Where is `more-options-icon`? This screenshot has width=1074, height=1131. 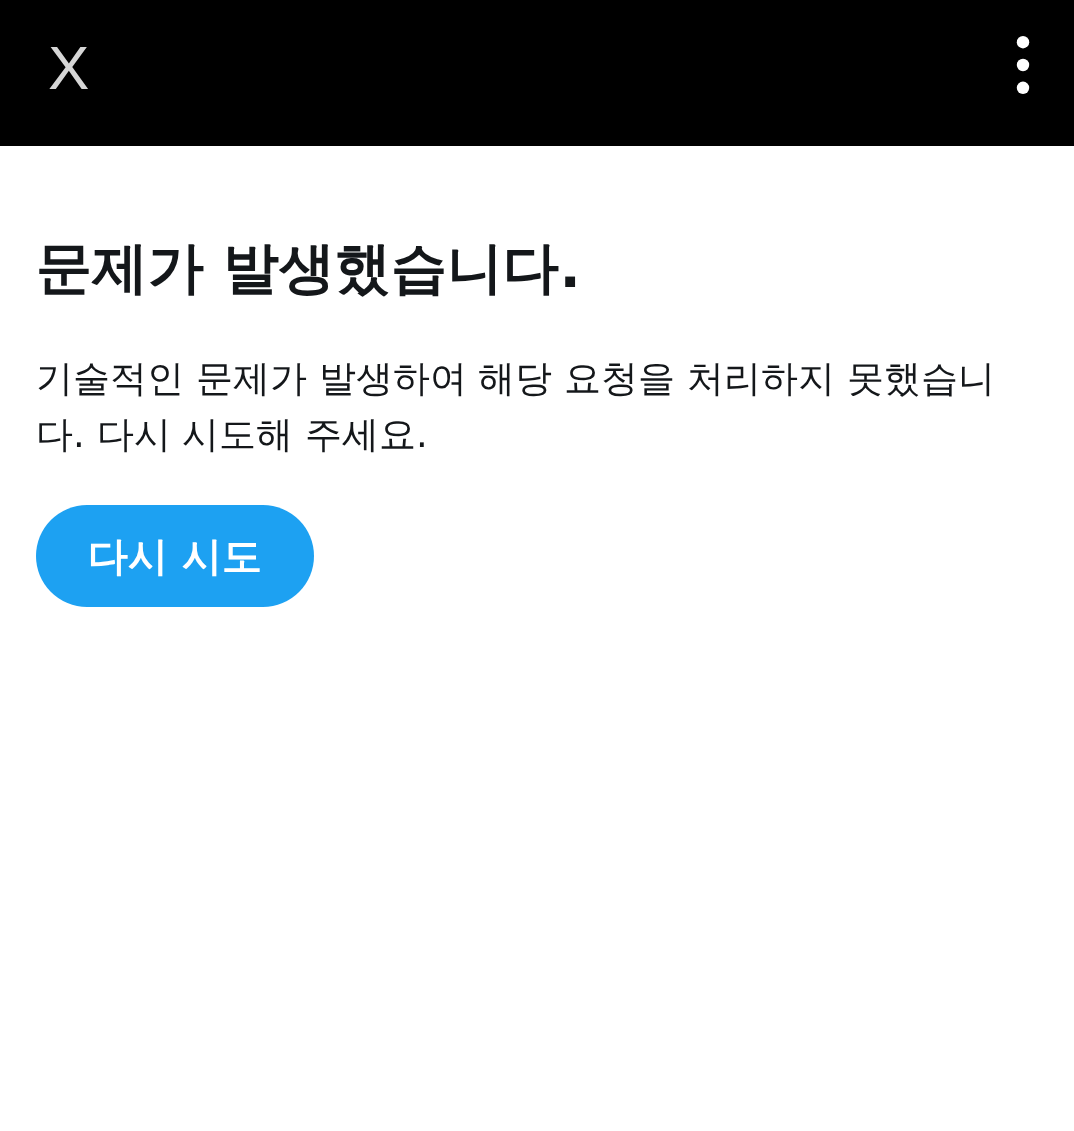
more-options-icon is located at coordinates (1023, 65).